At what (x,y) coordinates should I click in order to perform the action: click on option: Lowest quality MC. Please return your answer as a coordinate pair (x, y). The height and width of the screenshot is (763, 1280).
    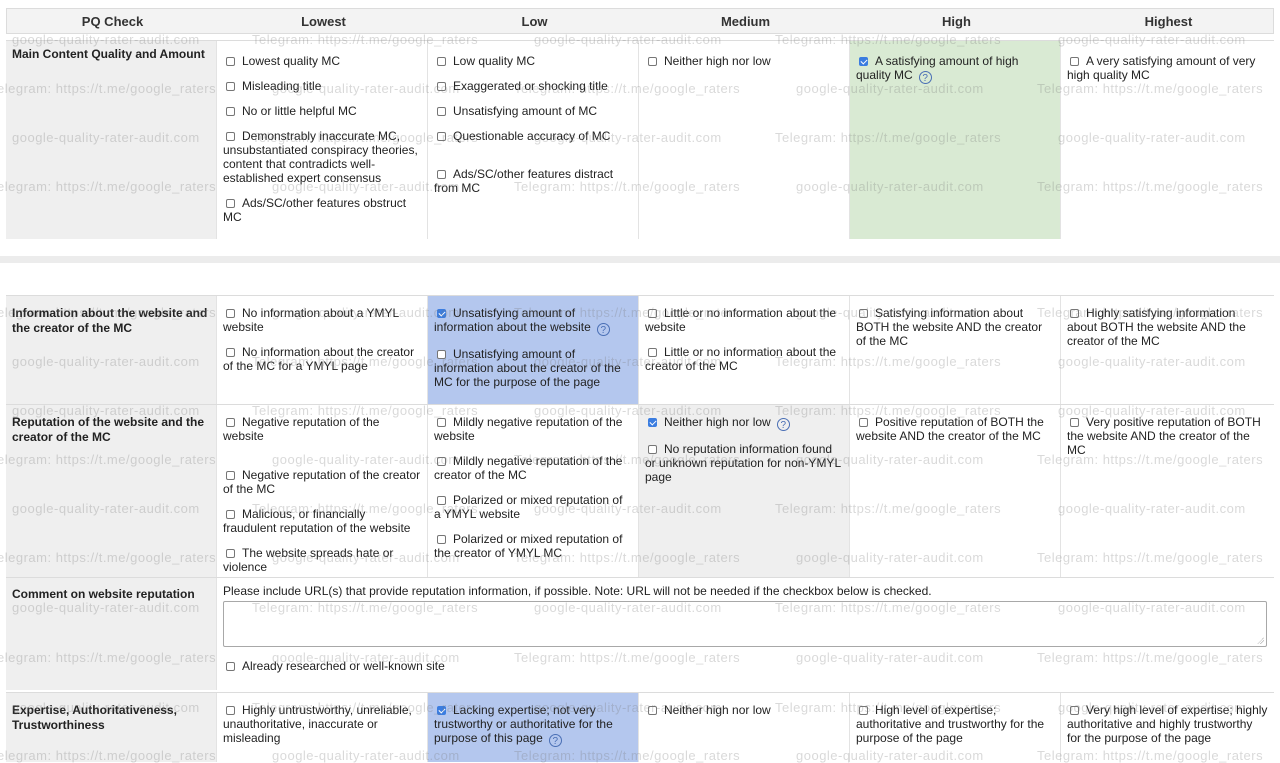
    Looking at the image, I should click on (322, 61).